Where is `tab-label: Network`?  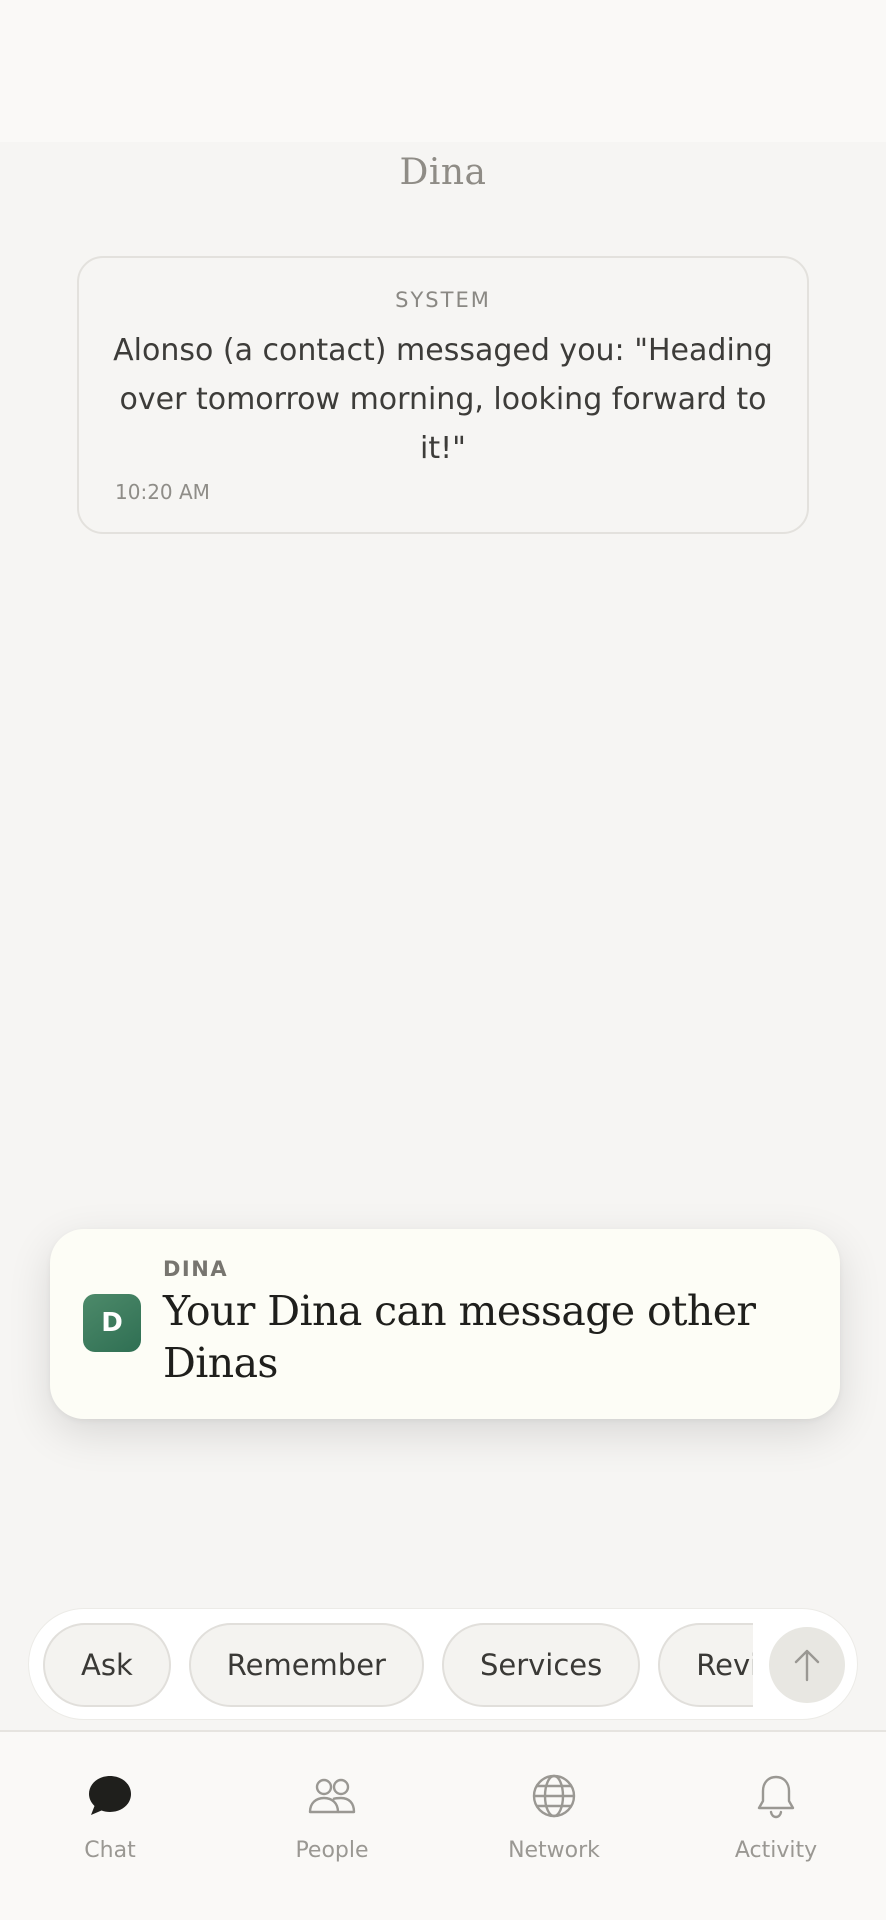
tab-label: Network is located at coordinates (554, 1850).